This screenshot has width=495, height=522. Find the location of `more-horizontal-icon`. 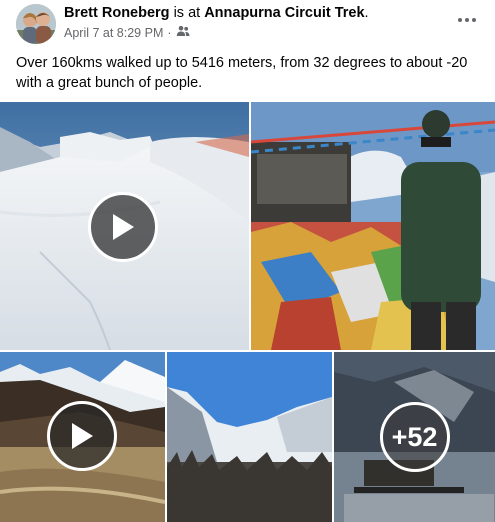

more-horizontal-icon is located at coordinates (467, 20).